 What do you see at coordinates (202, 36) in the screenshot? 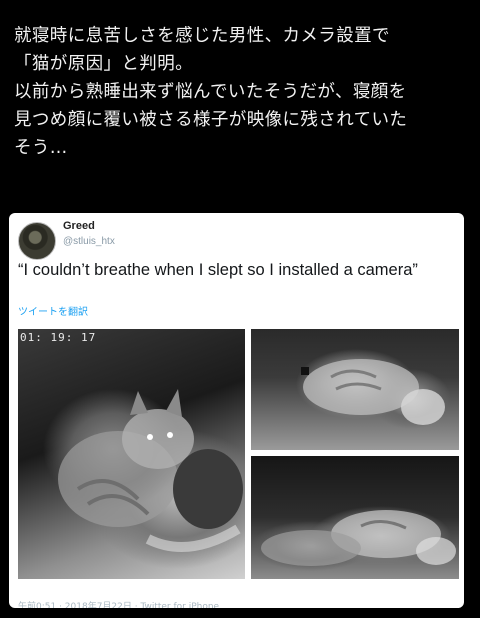
I see `post-text-line: 就寝時に息苦しさを感じた男性、カメラ設置で` at bounding box center [202, 36].